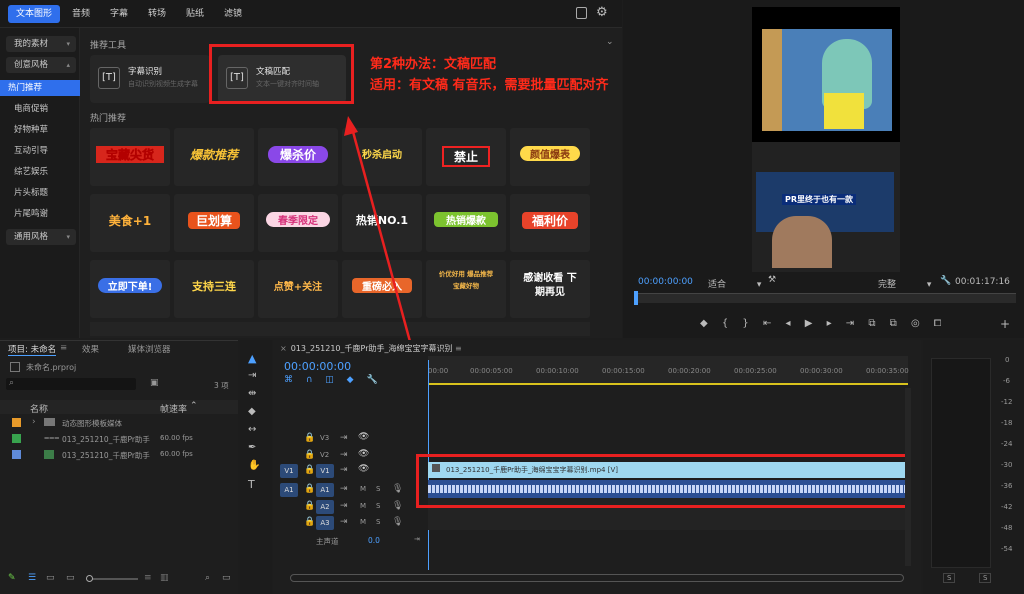  Describe the element at coordinates (802, 242) in the screenshot. I see `person` at that location.